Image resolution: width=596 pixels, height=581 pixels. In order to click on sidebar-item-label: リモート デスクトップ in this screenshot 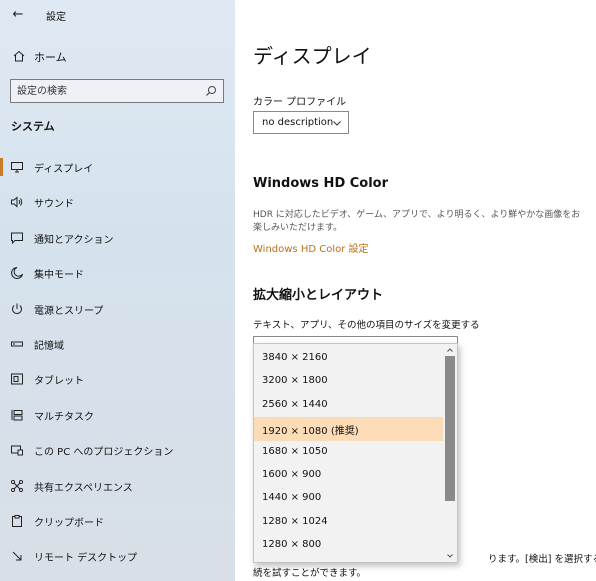, I will do `click(86, 559)`.